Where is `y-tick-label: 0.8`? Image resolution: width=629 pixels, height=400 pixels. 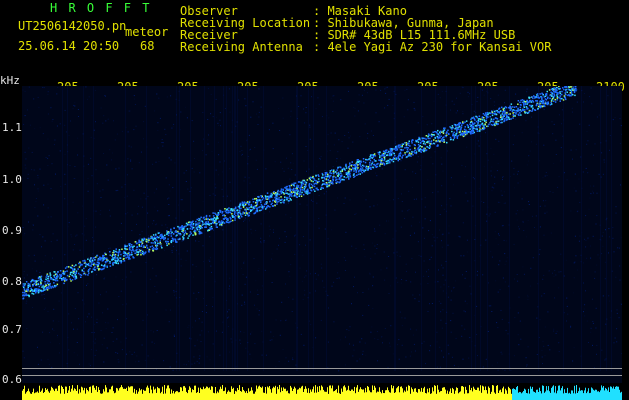
y-tick-label: 0.8 is located at coordinates (12, 281).